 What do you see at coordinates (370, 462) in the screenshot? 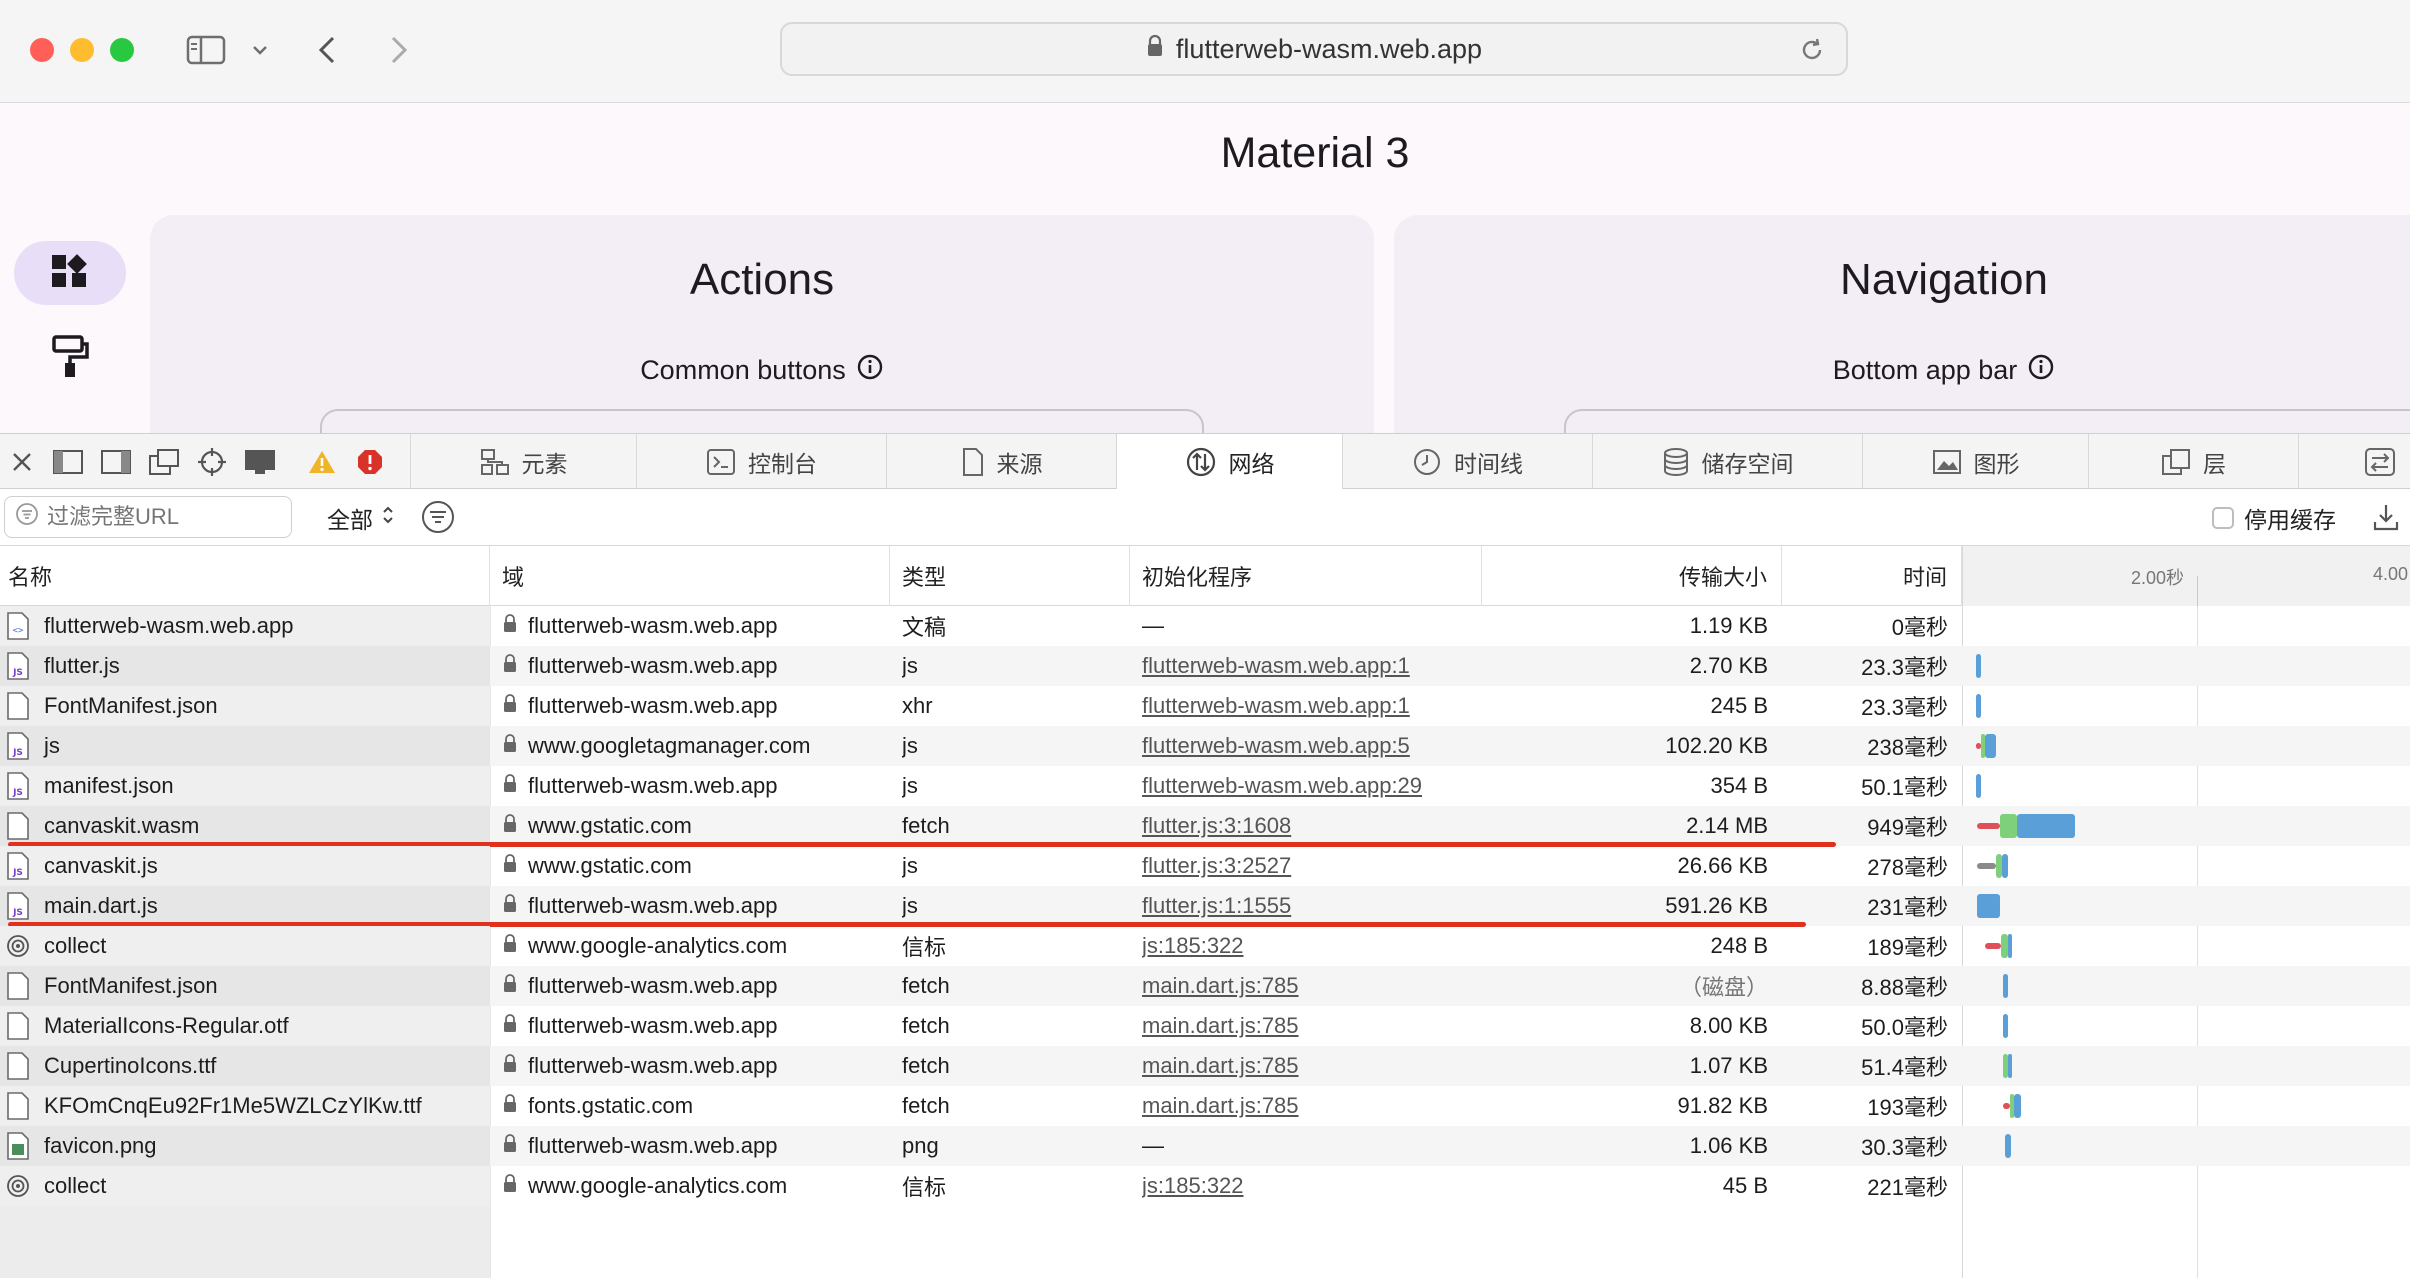
I see `error-icon` at bounding box center [370, 462].